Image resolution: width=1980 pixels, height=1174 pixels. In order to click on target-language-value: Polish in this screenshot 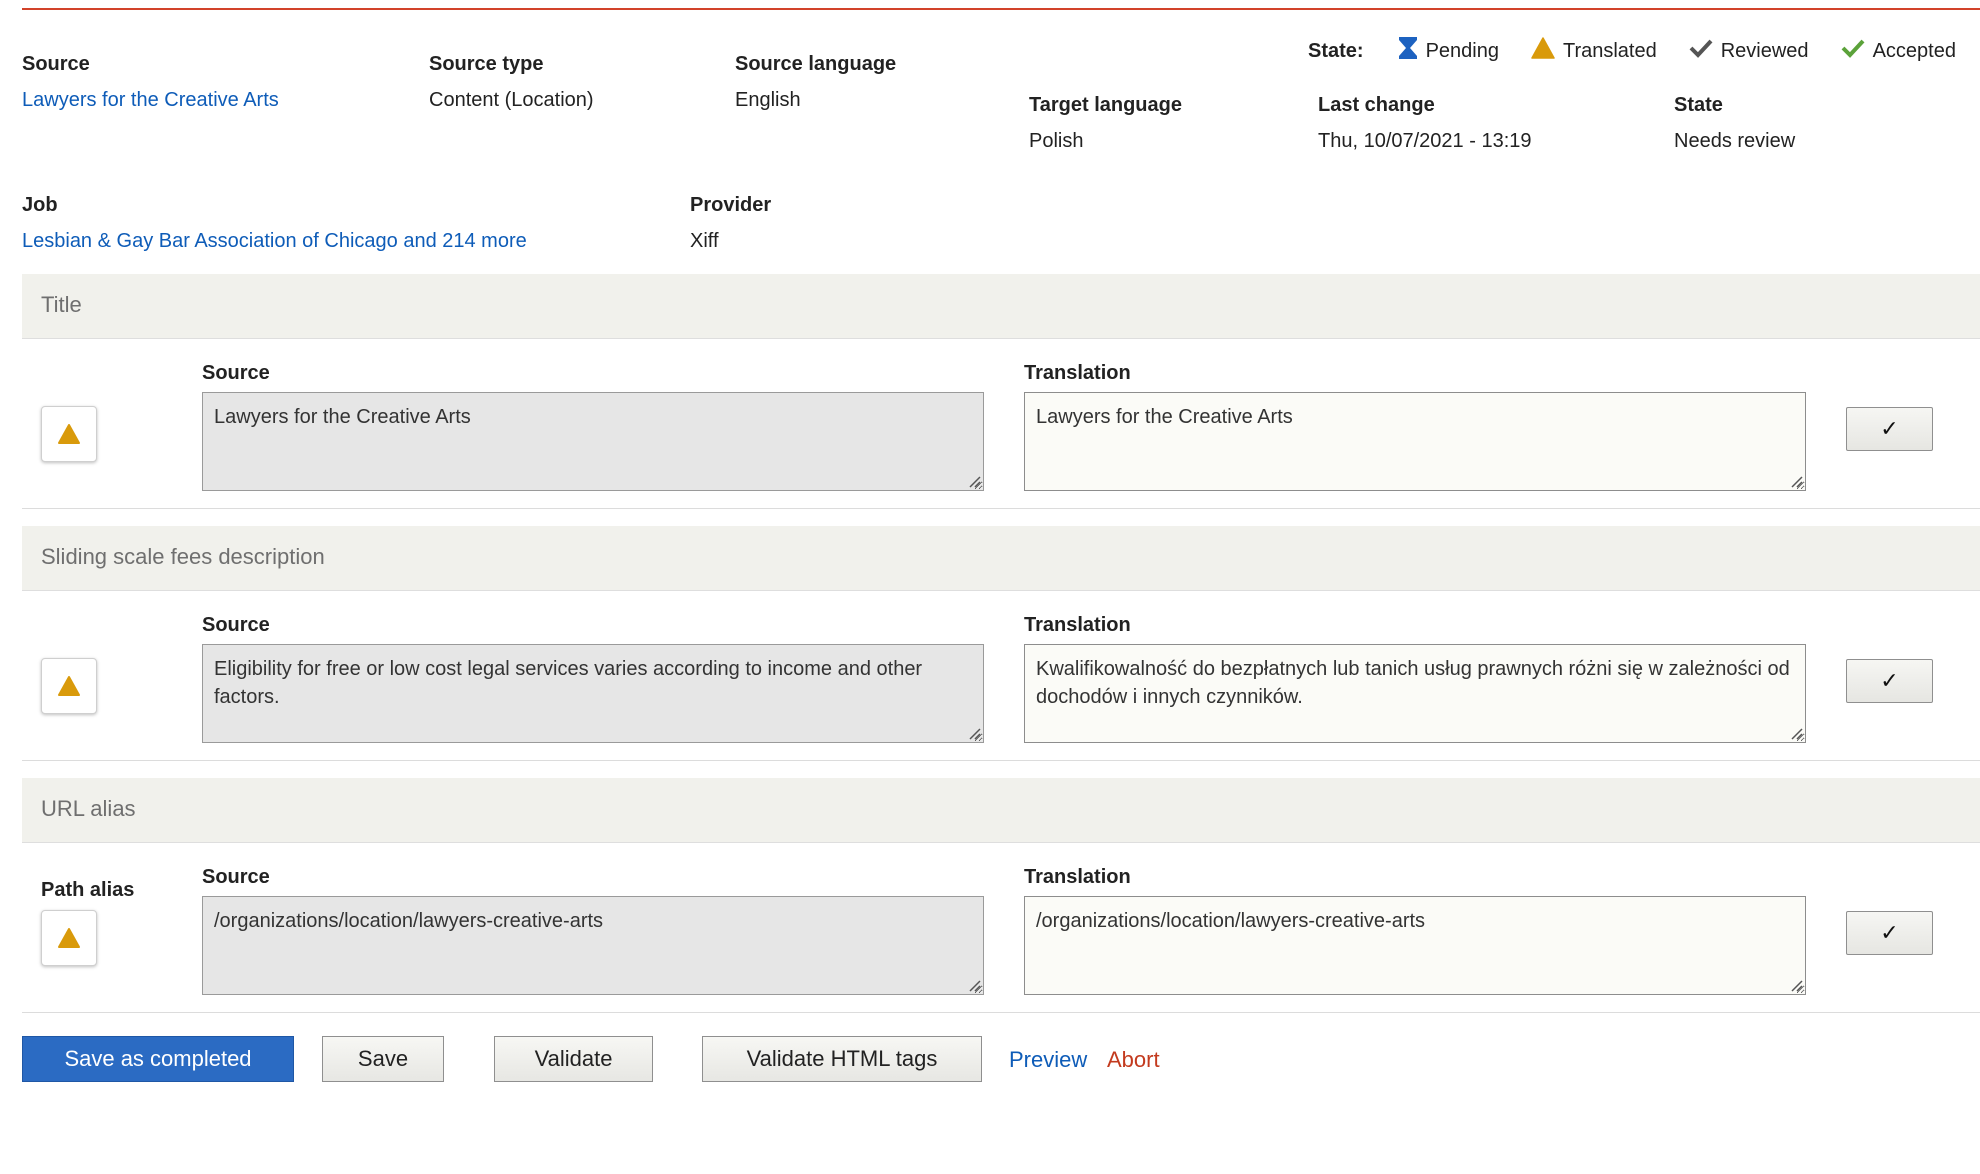, I will do `click(1056, 141)`.